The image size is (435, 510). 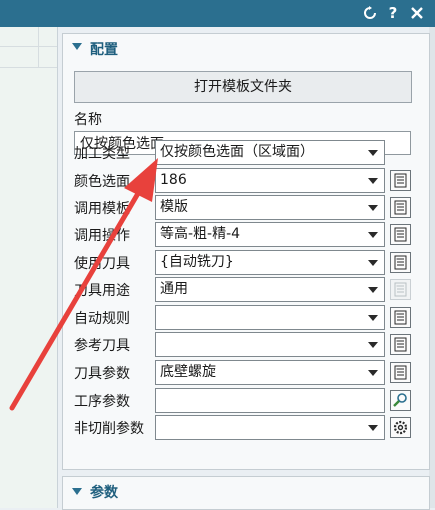 What do you see at coordinates (217, 13) in the screenshot?
I see `panel-titlebar: ?` at bounding box center [217, 13].